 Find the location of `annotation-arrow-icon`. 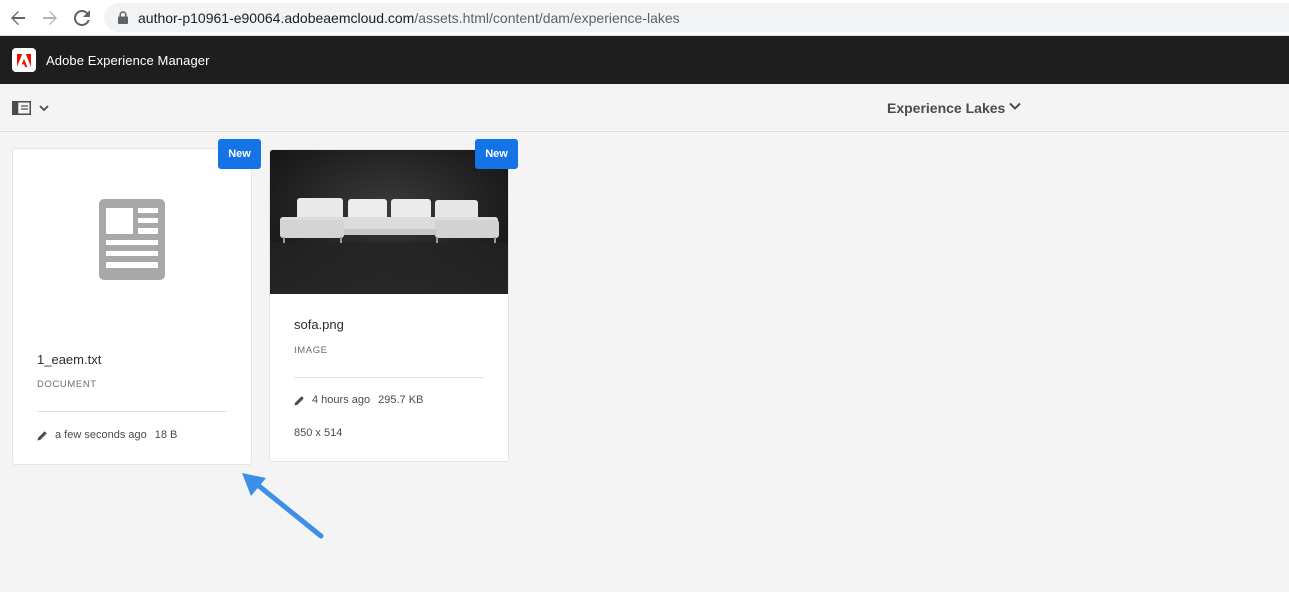

annotation-arrow-icon is located at coordinates (283, 506).